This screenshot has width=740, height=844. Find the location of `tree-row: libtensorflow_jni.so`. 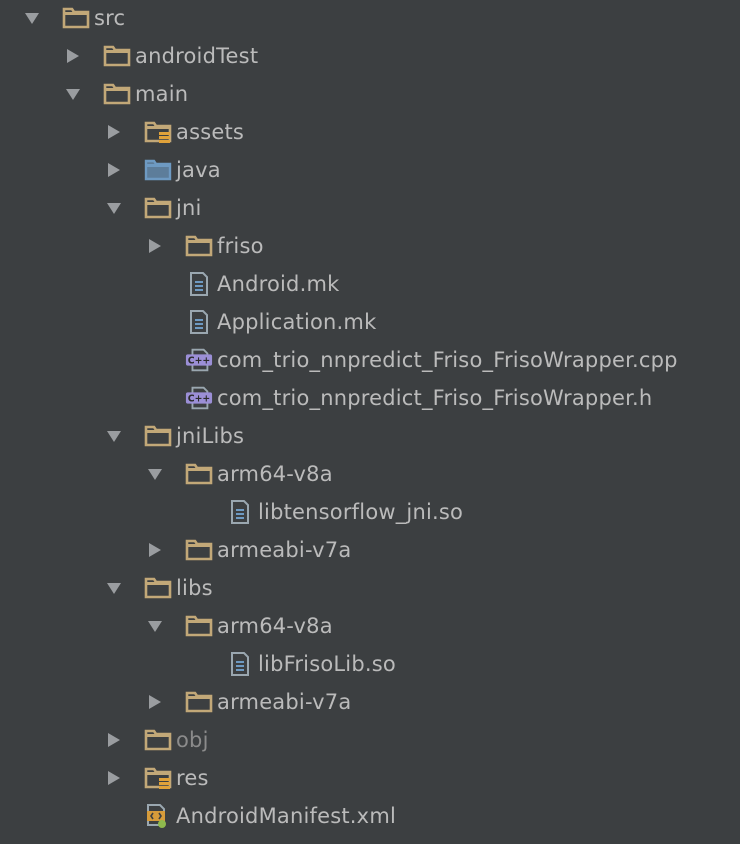

tree-row: libtensorflow_jni.so is located at coordinates (370, 512).